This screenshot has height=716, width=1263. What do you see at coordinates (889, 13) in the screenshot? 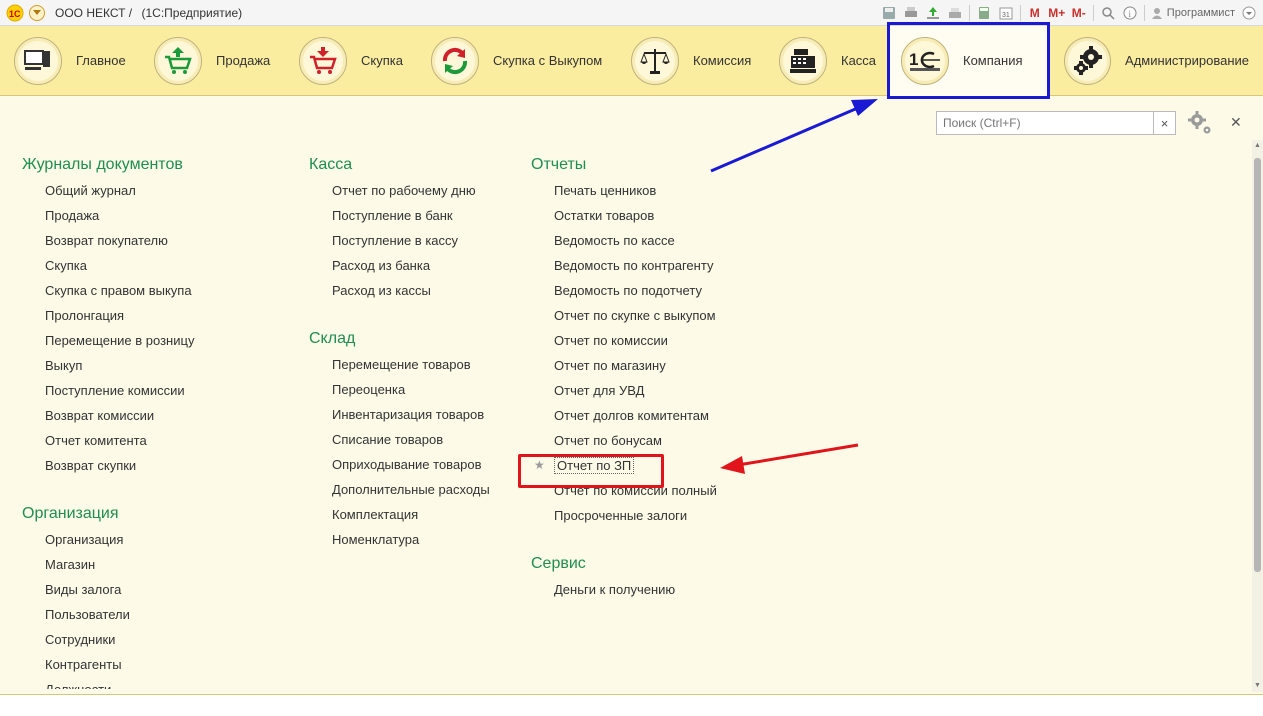
I see `save-icon` at bounding box center [889, 13].